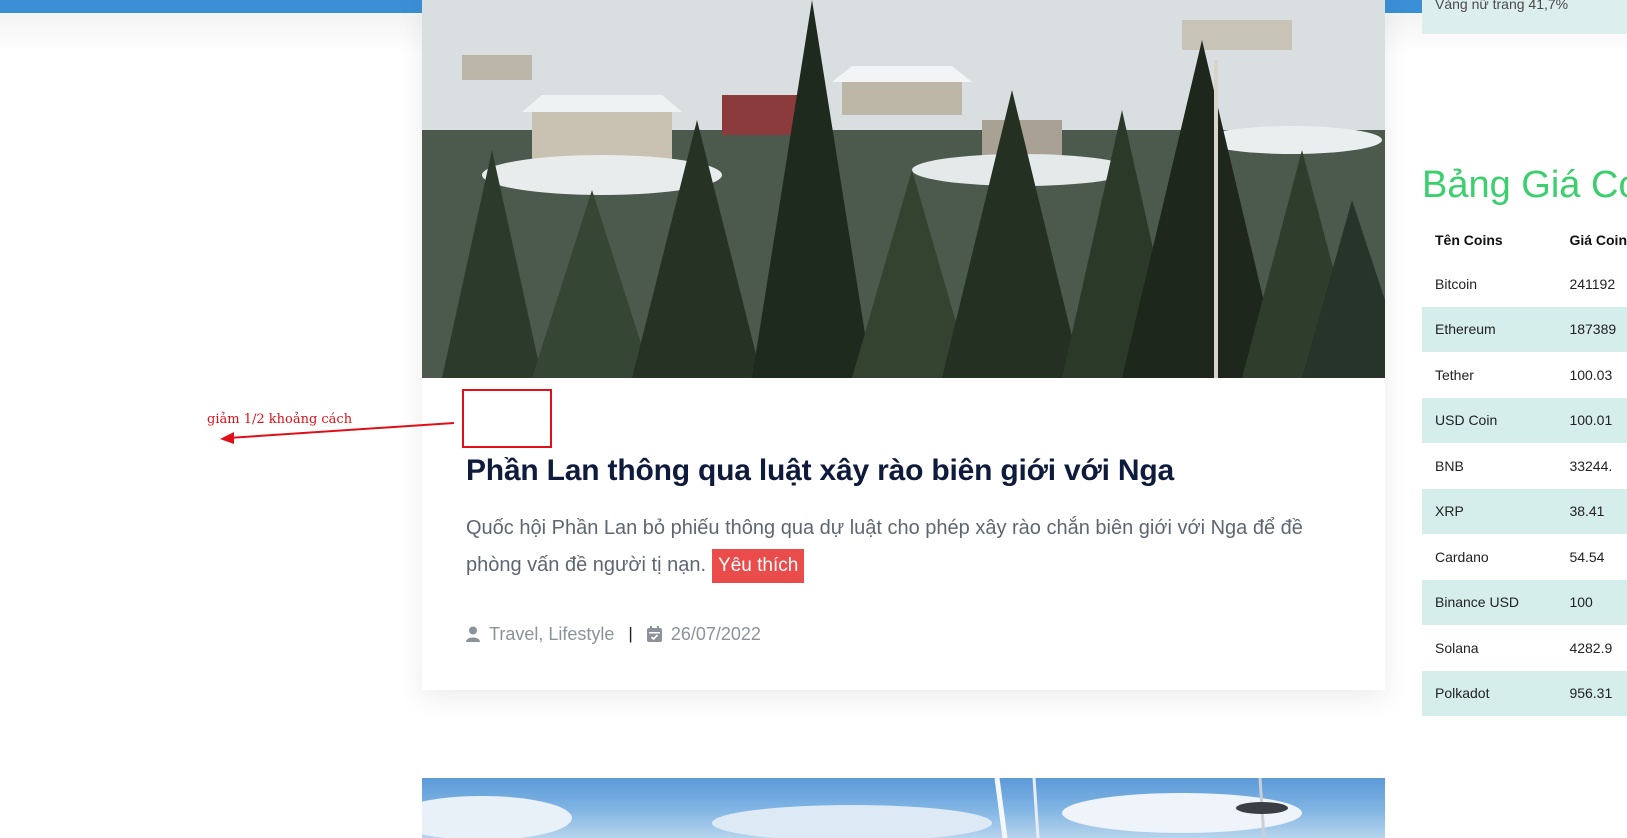 The height and width of the screenshot is (838, 1627). I want to click on table-row: Binance USD 100, so click(1524, 602).